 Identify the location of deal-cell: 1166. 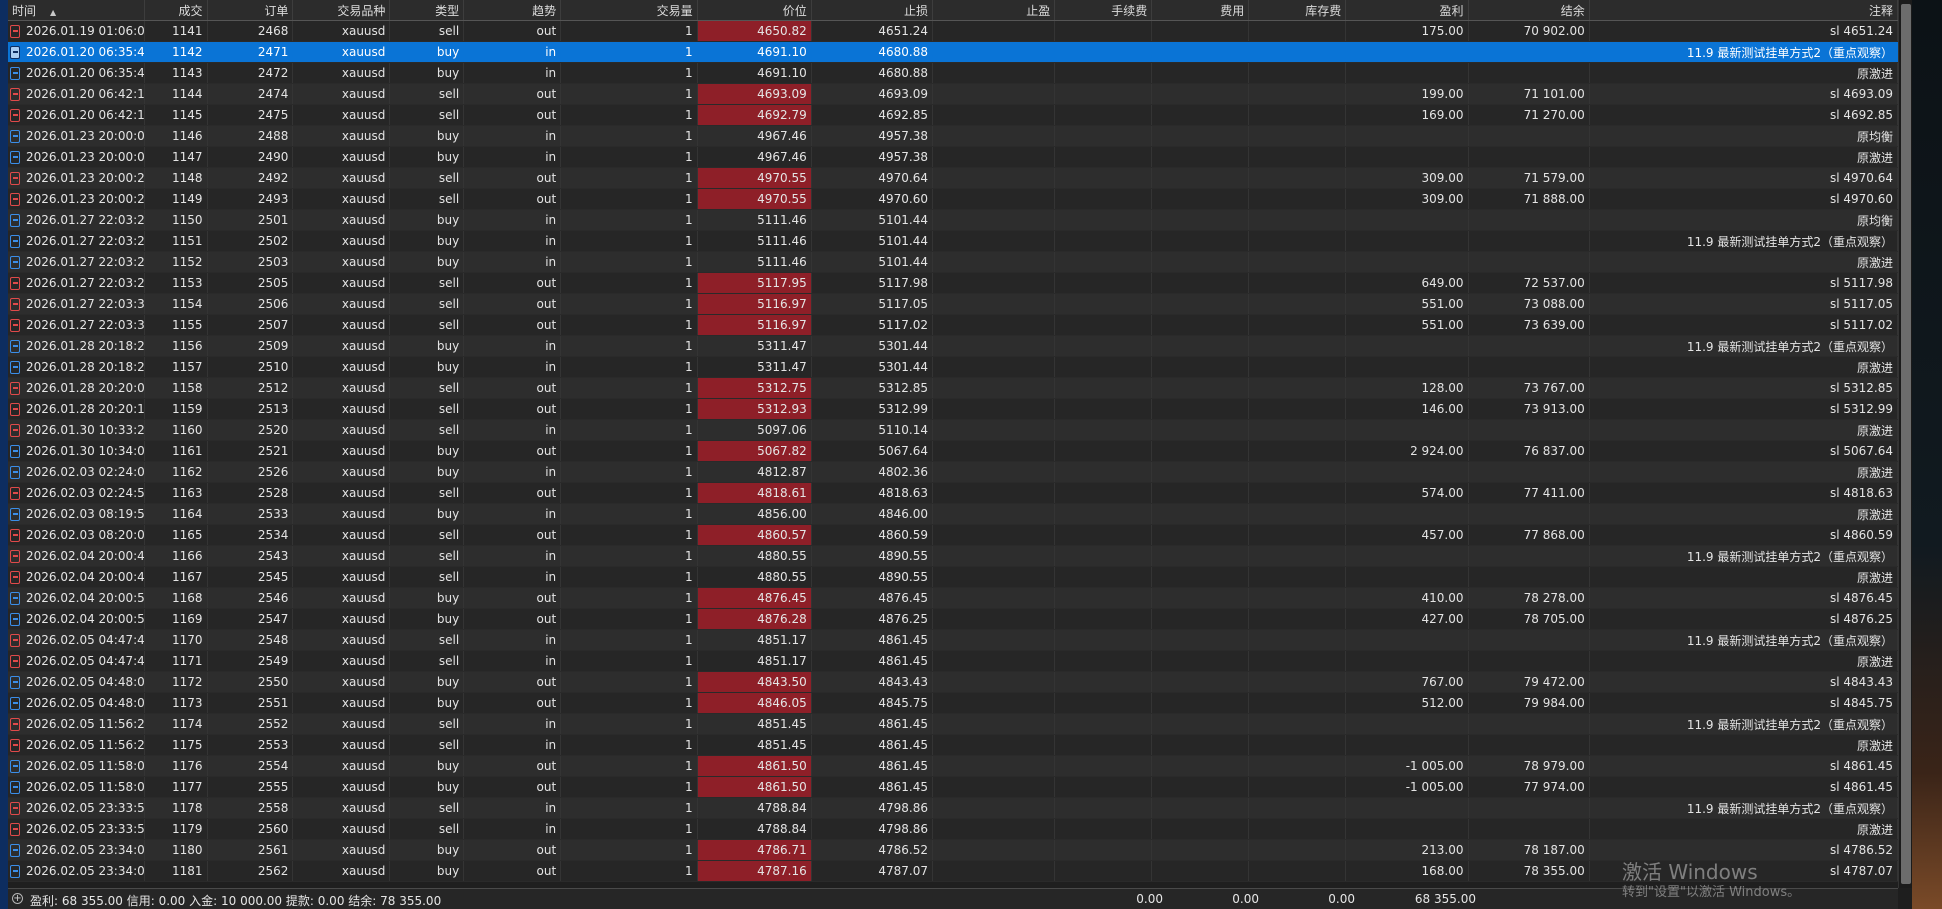
(176, 556).